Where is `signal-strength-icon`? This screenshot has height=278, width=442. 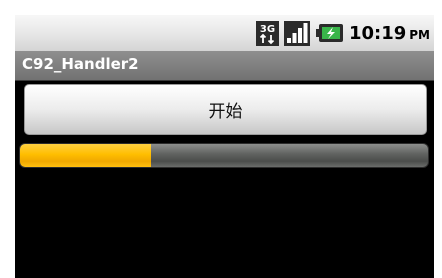
signal-strength-icon is located at coordinates (296, 33).